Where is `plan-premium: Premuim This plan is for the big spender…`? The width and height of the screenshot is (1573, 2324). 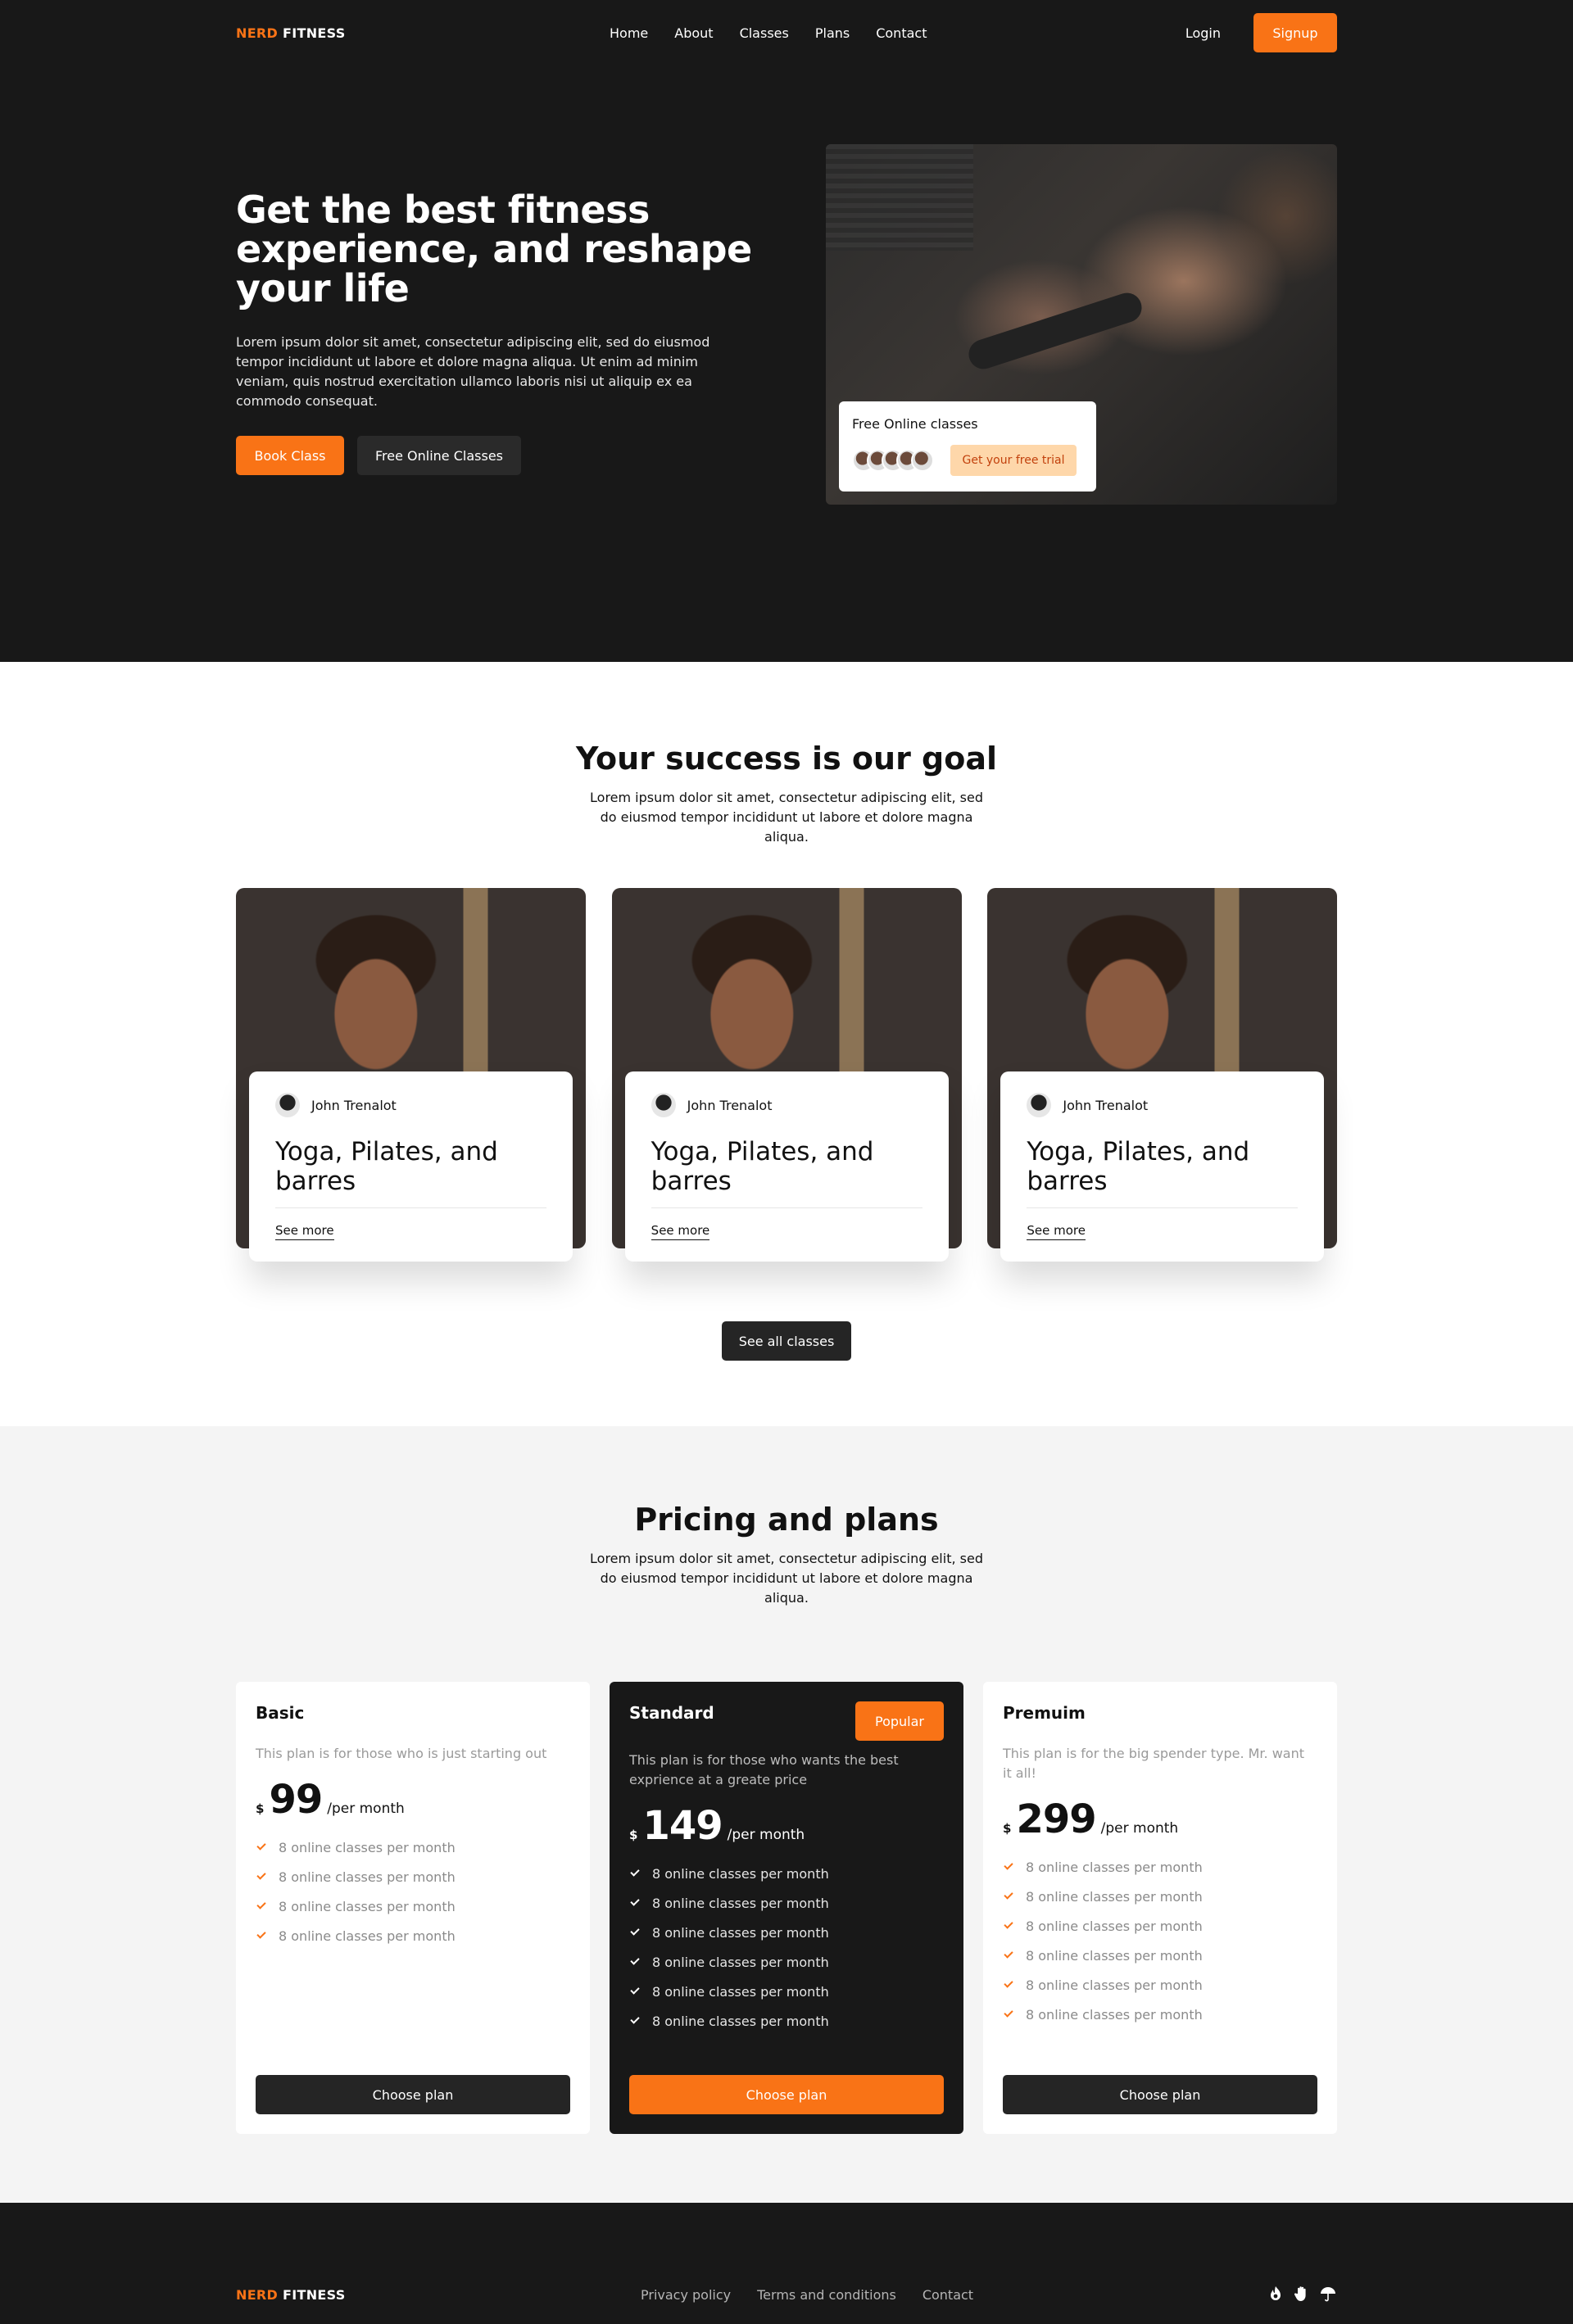 plan-premium: Premuim This plan is for the big spender… is located at coordinates (1160, 1908).